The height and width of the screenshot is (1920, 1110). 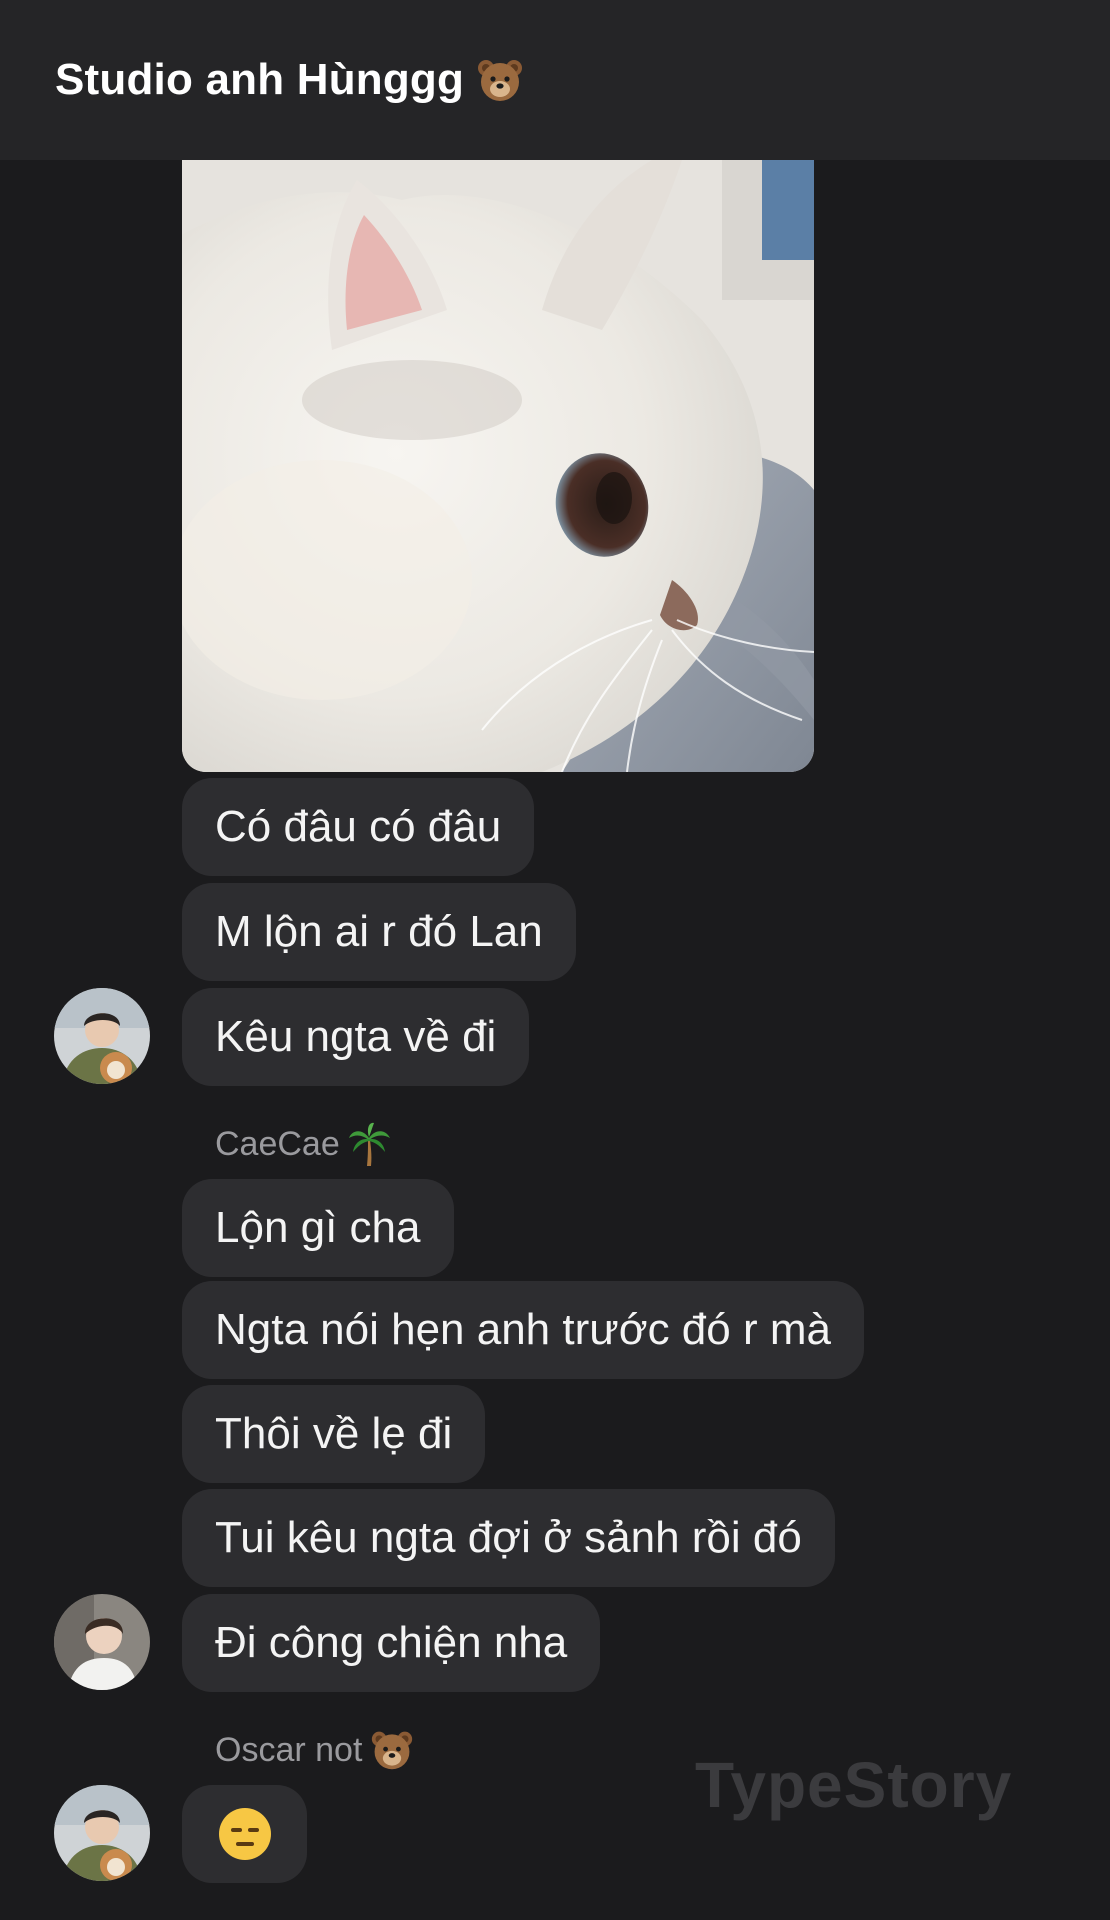 I want to click on message-text: Ngta nói hẹn anh trước đó r mà, so click(x=523, y=1329).